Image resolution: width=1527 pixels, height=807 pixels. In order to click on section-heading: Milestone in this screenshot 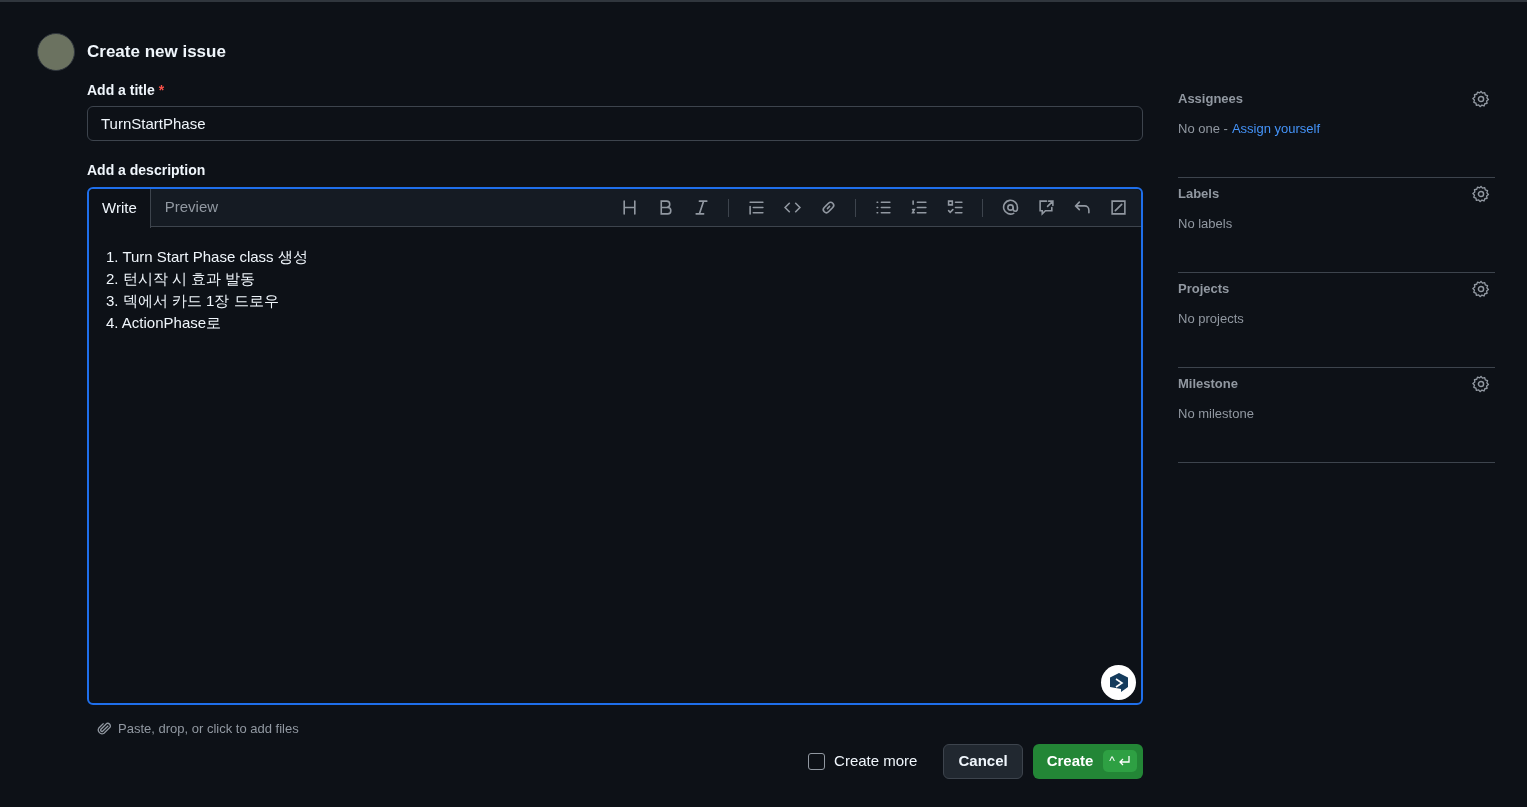, I will do `click(1208, 384)`.